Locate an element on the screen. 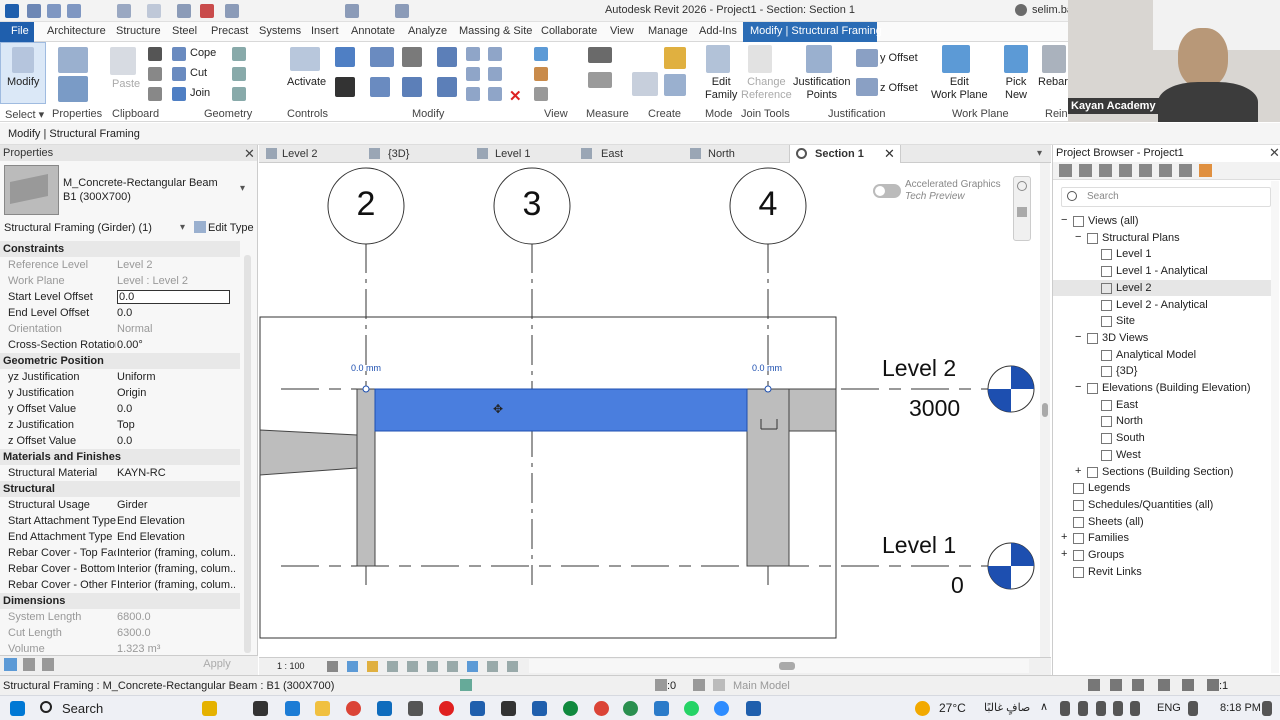  tab-precast: Precast is located at coordinates (229, 31).